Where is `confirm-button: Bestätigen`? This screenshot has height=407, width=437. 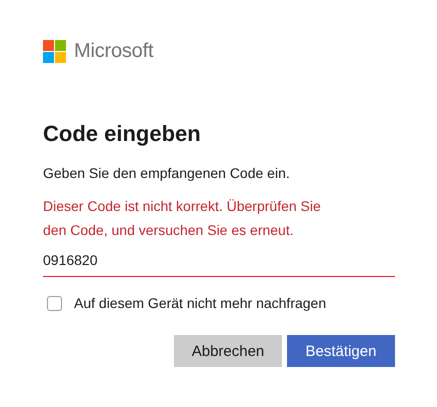
confirm-button: Bestätigen is located at coordinates (341, 351).